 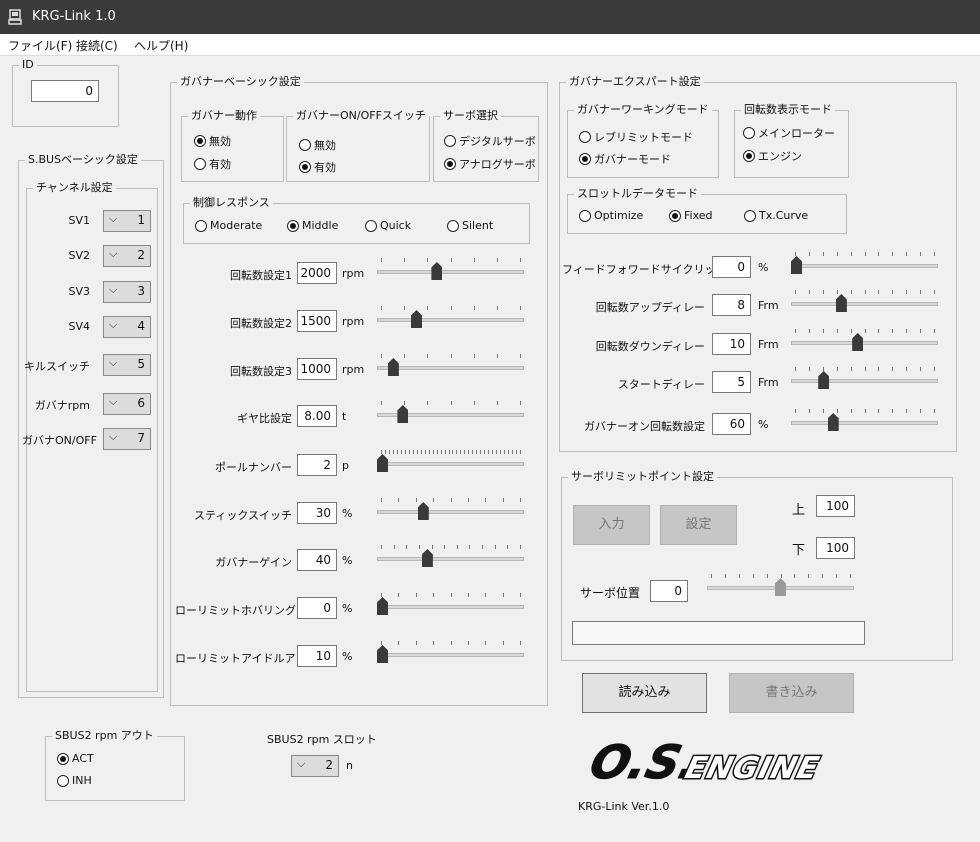 I want to click on response-quick-radio: Quick, so click(x=388, y=225).